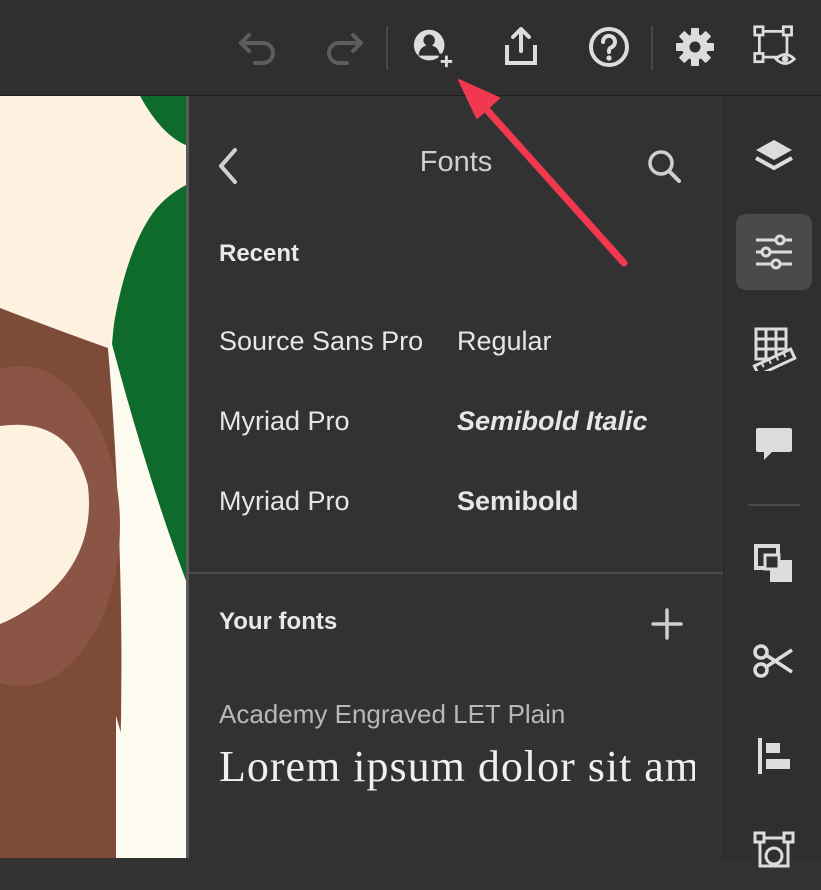 The height and width of the screenshot is (890, 821). I want to click on plus-icon, so click(667, 624).